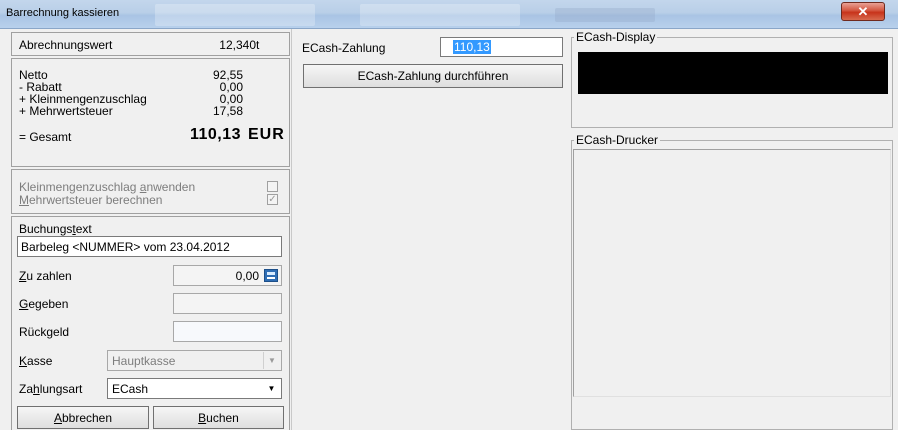 The width and height of the screenshot is (898, 430). I want to click on abrechnungswert-unit: t, so click(258, 45).